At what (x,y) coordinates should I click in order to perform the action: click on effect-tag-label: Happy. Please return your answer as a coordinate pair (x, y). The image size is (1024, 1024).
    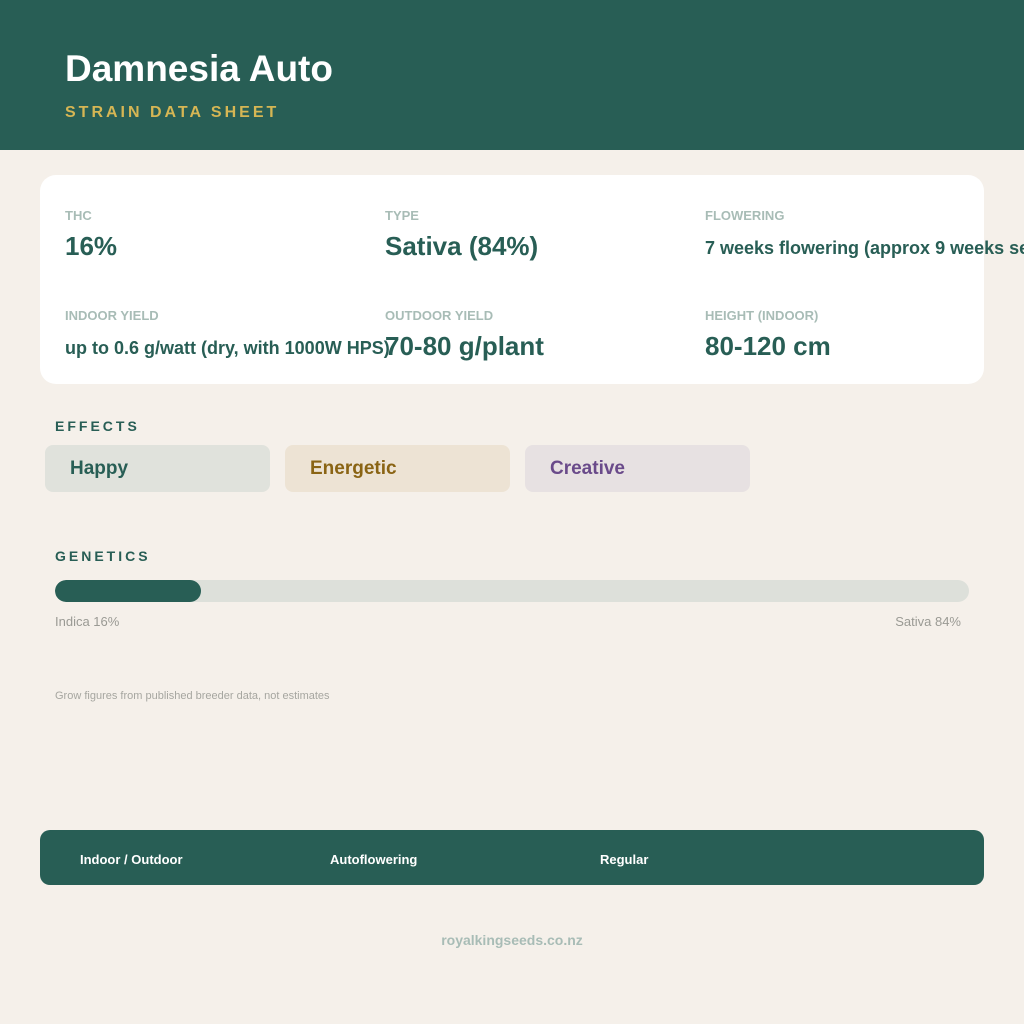
    Looking at the image, I should click on (99, 468).